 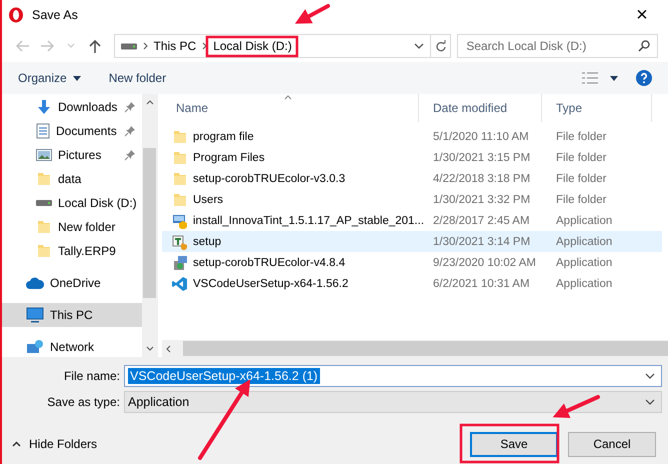 I want to click on file-name: setup, so click(x=207, y=242).